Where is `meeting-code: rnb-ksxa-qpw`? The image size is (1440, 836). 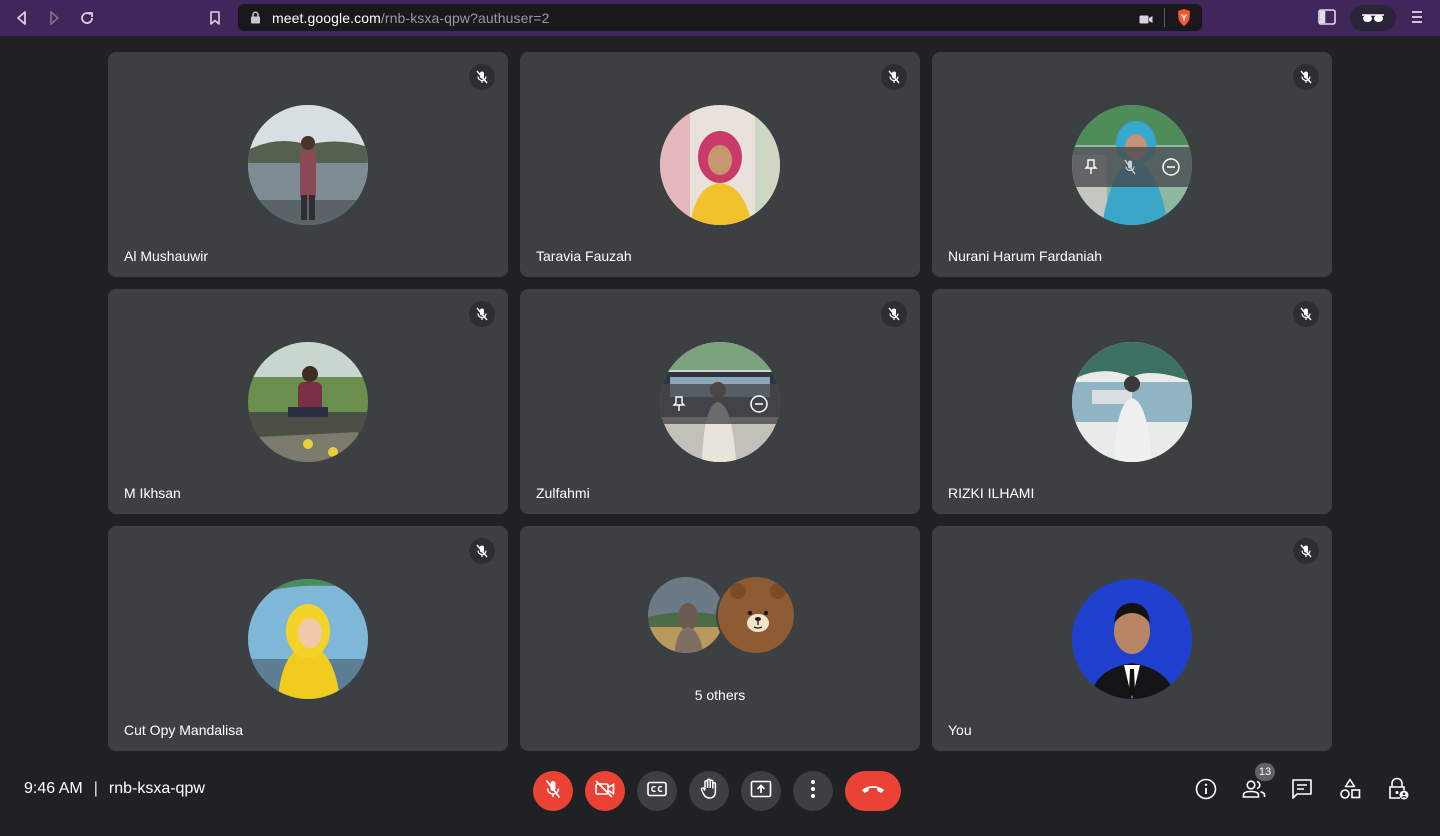 meeting-code: rnb-ksxa-qpw is located at coordinates (156, 788).